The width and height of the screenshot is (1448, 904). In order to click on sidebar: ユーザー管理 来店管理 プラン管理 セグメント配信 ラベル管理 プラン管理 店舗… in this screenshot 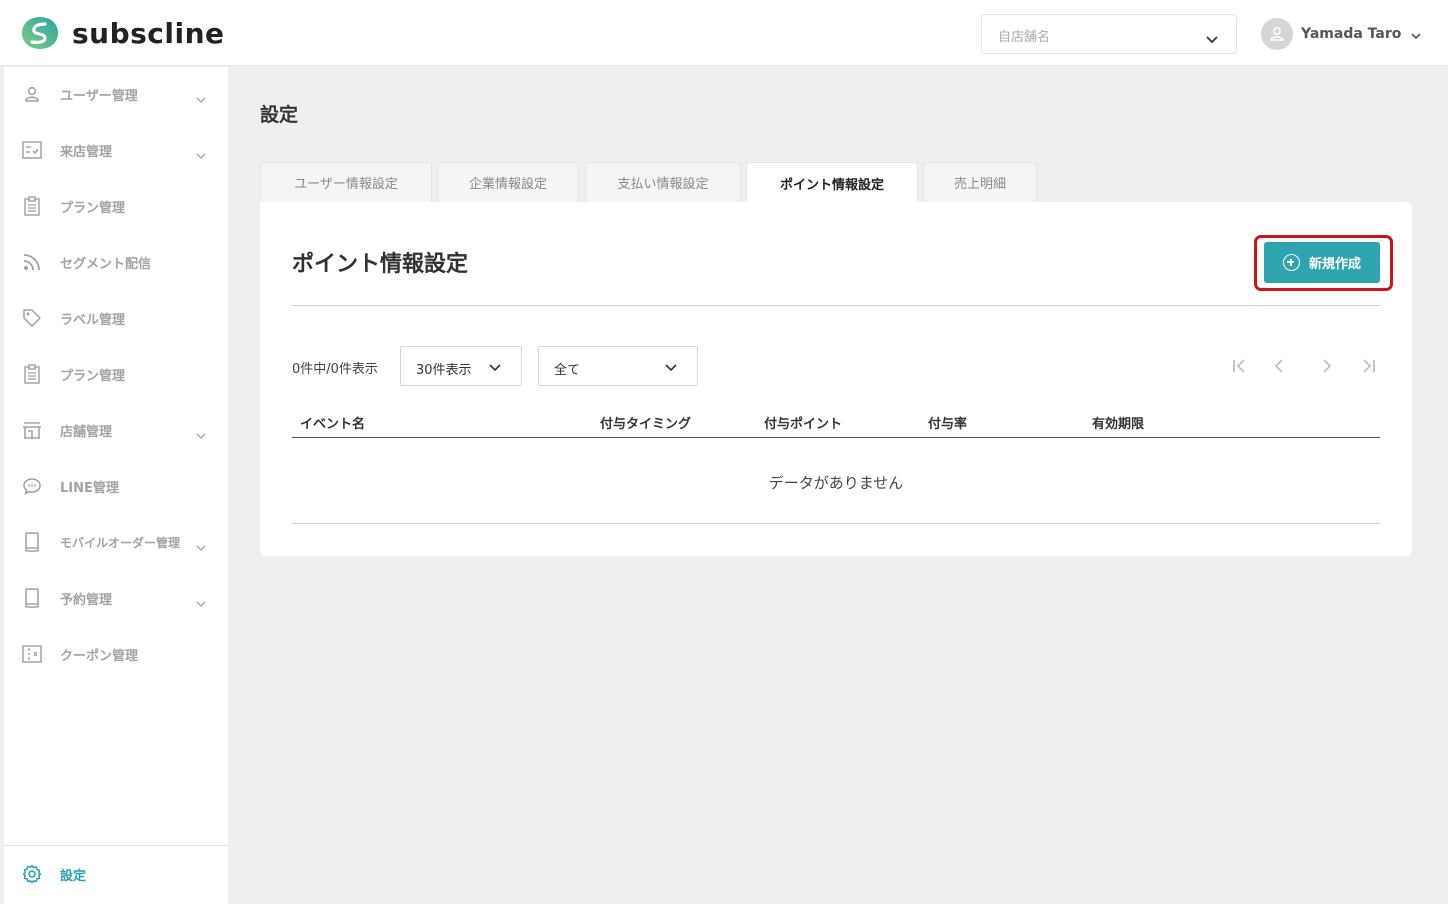, I will do `click(116, 485)`.